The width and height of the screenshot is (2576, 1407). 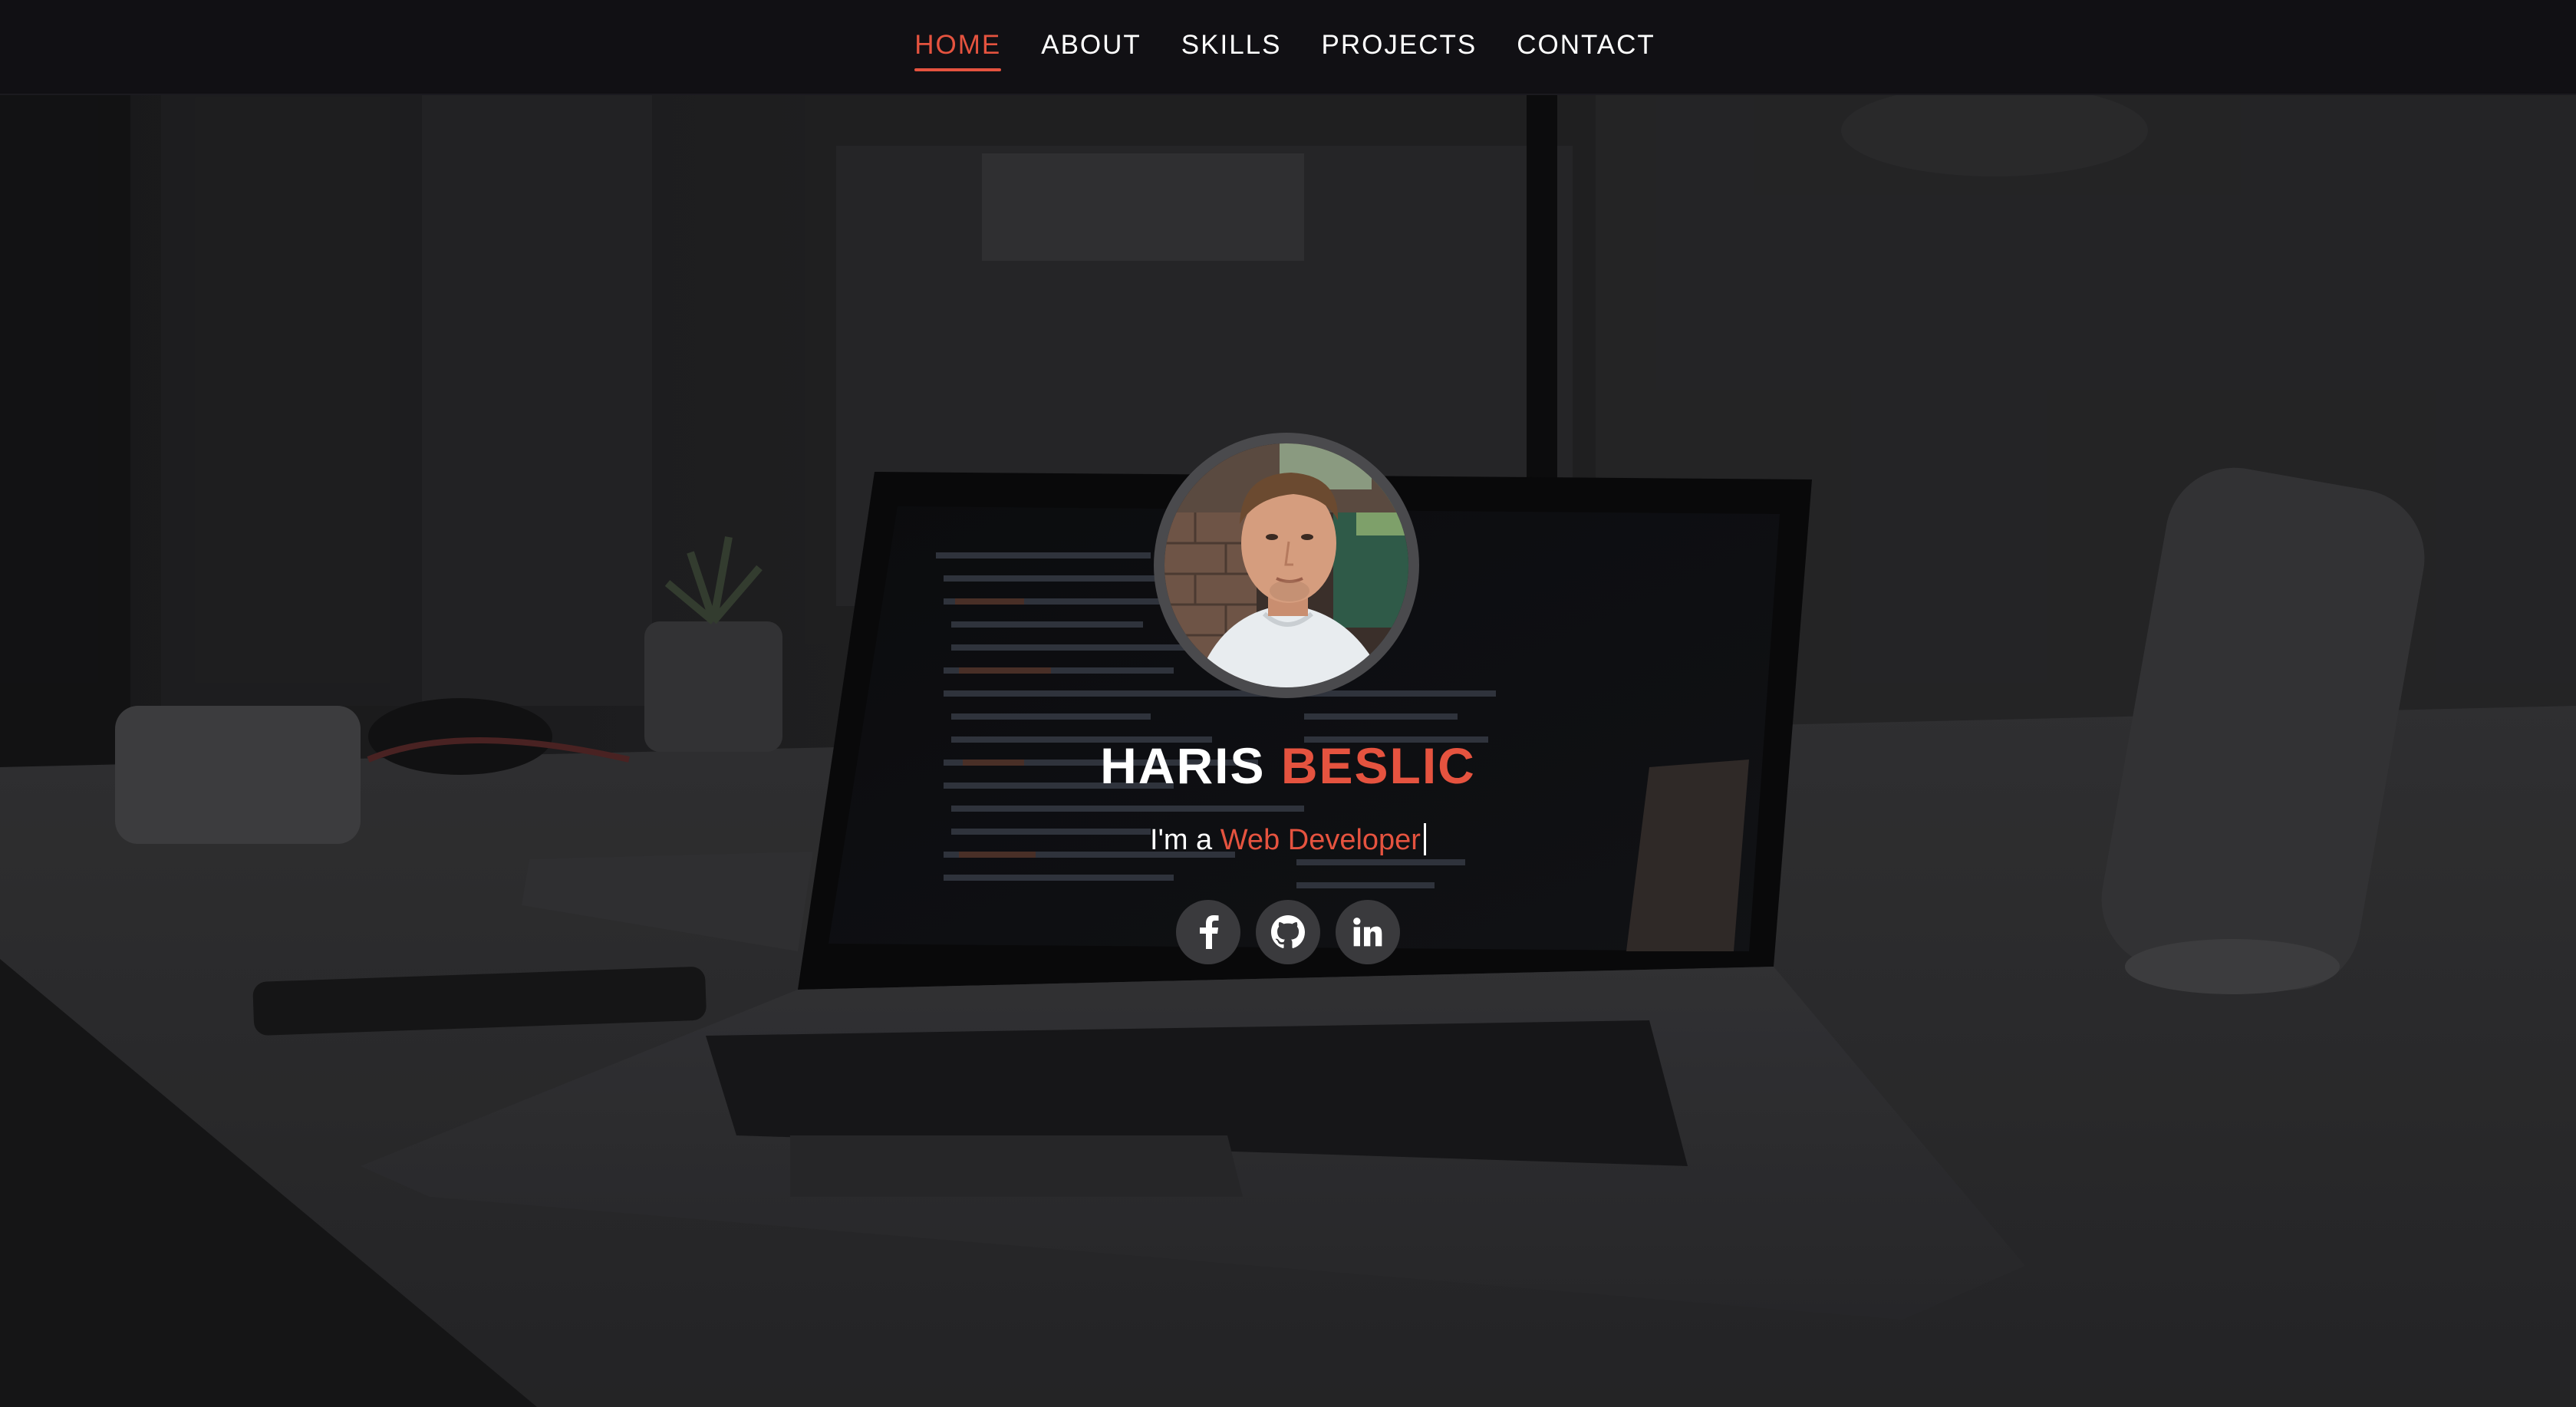 I want to click on linkedin-icon, so click(x=1367, y=933).